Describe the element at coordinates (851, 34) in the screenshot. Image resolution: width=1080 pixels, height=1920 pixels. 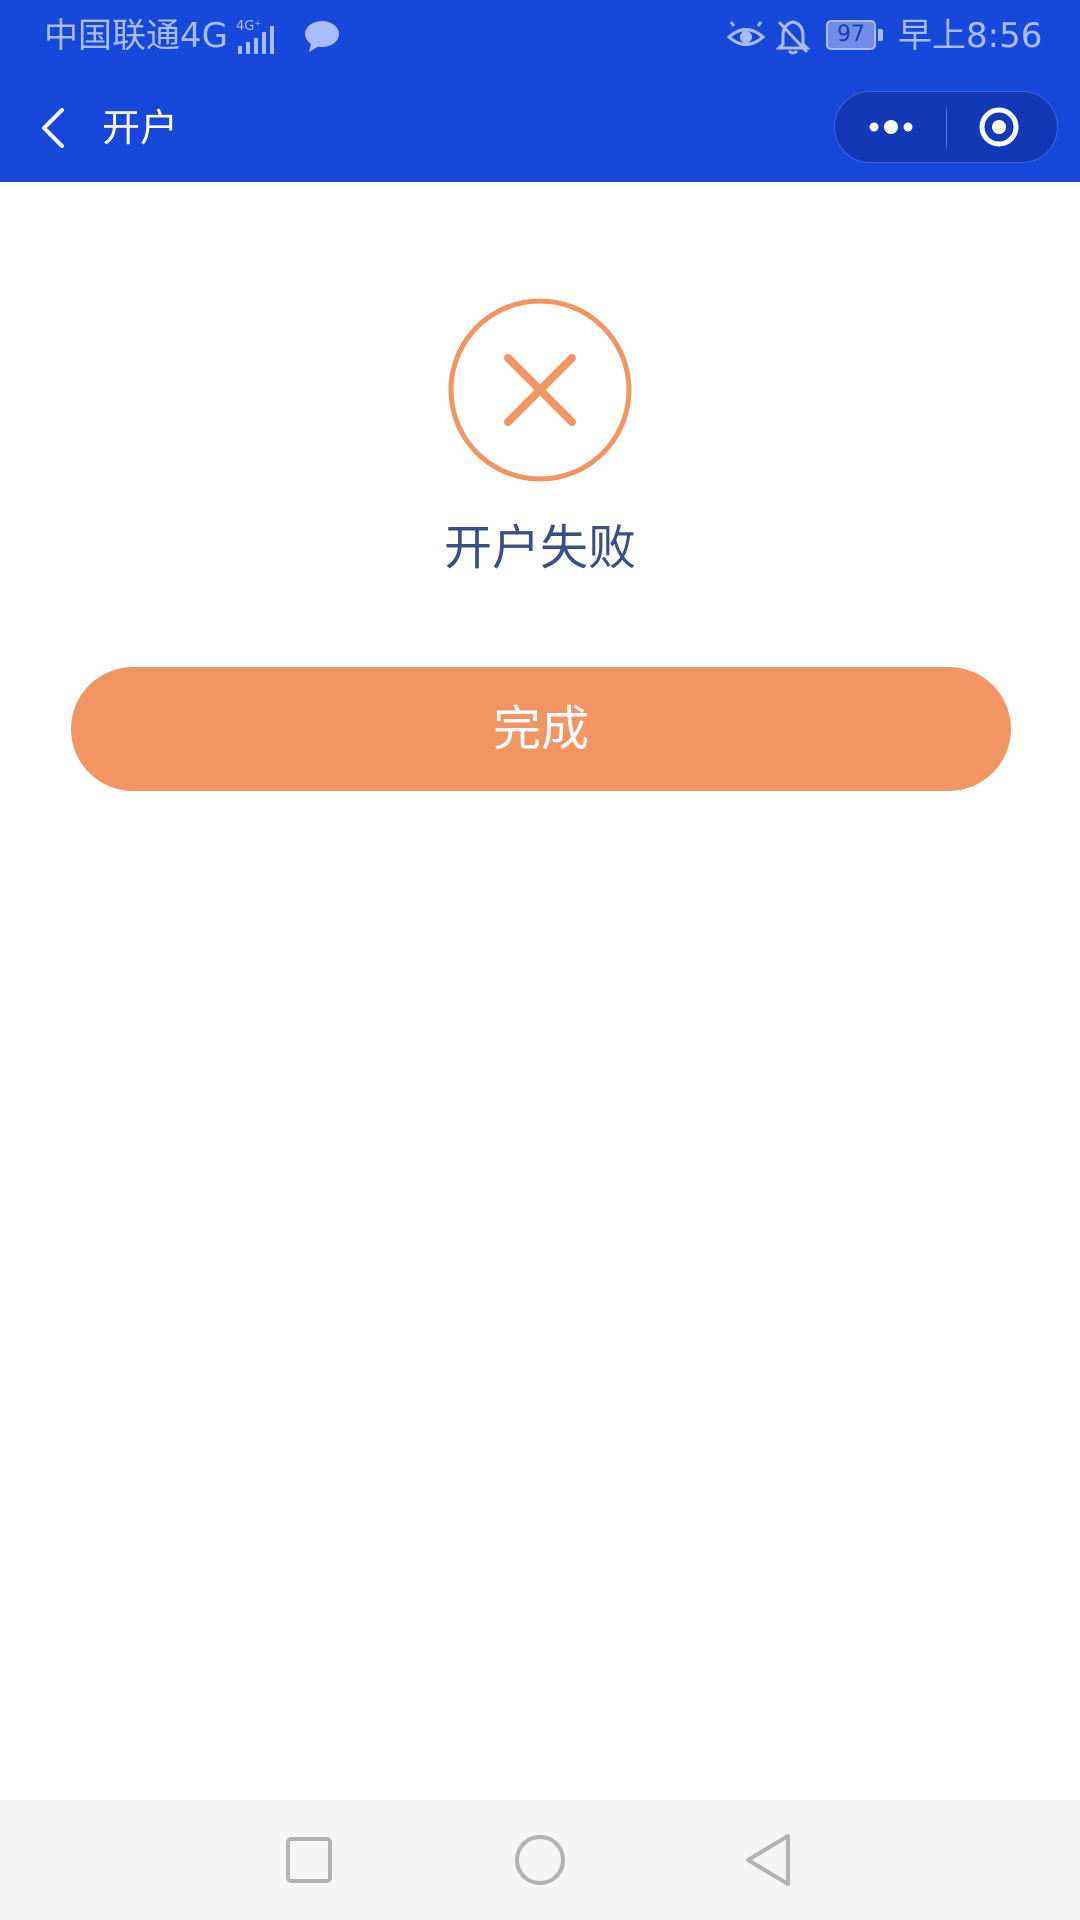
I see `battery-level: 97` at that location.